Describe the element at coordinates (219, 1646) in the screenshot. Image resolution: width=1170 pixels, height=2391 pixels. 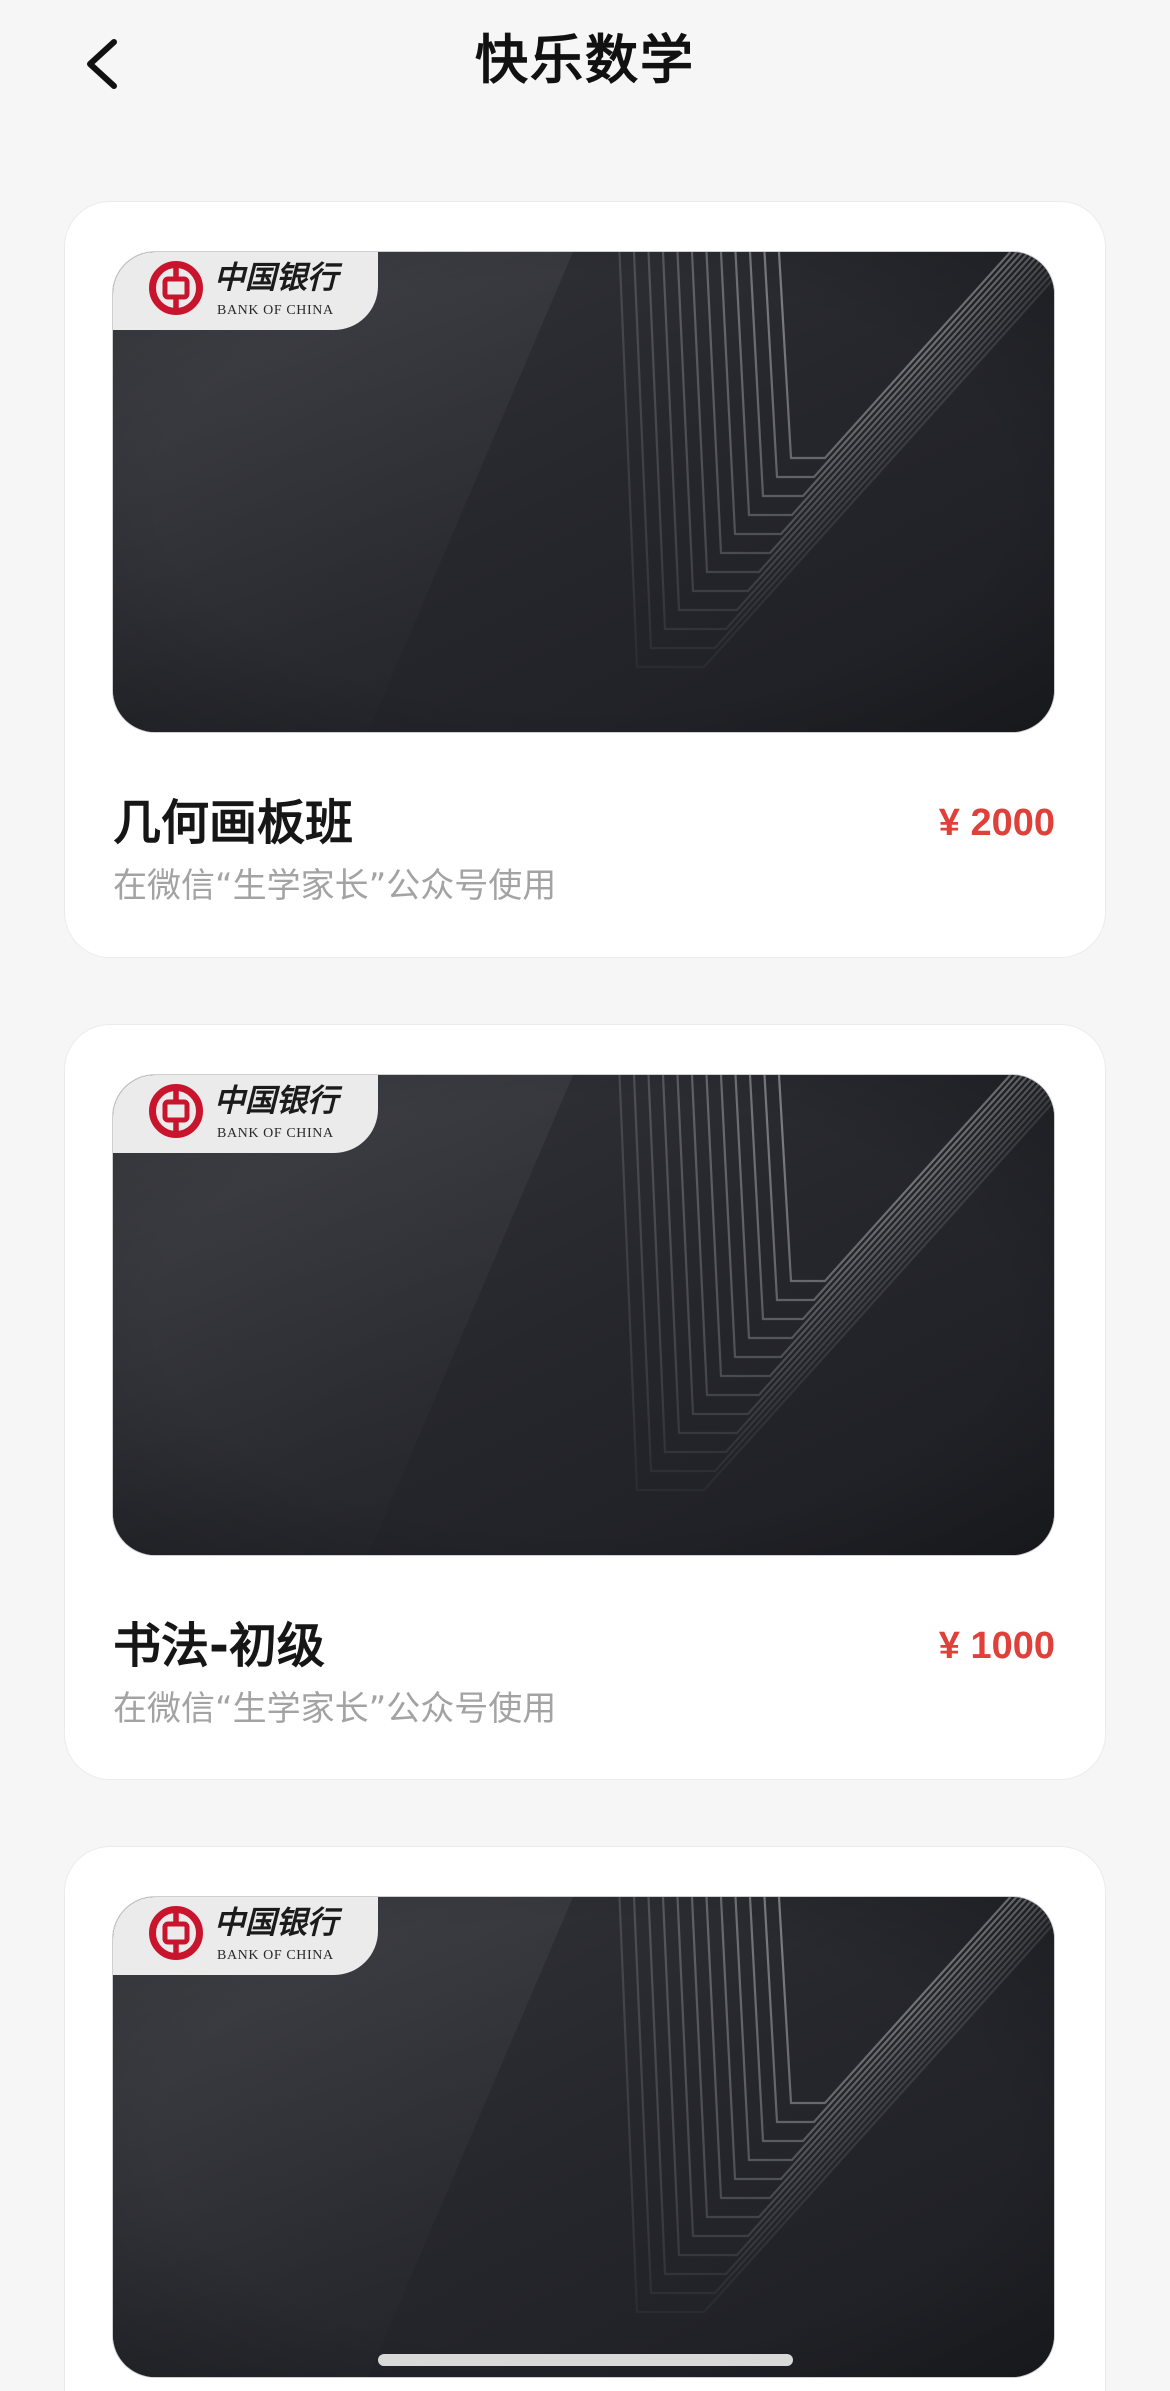
I see `card-title: 书法-初级` at that location.